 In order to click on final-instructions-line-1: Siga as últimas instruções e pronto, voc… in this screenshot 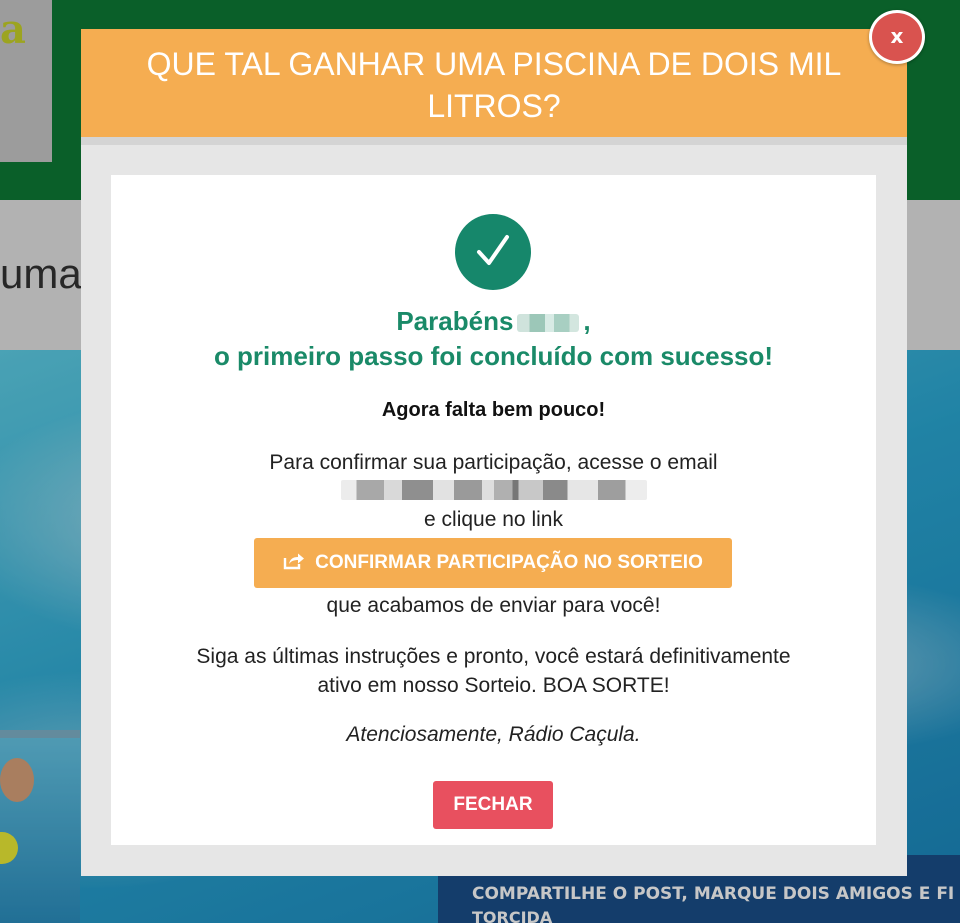, I will do `click(493, 656)`.